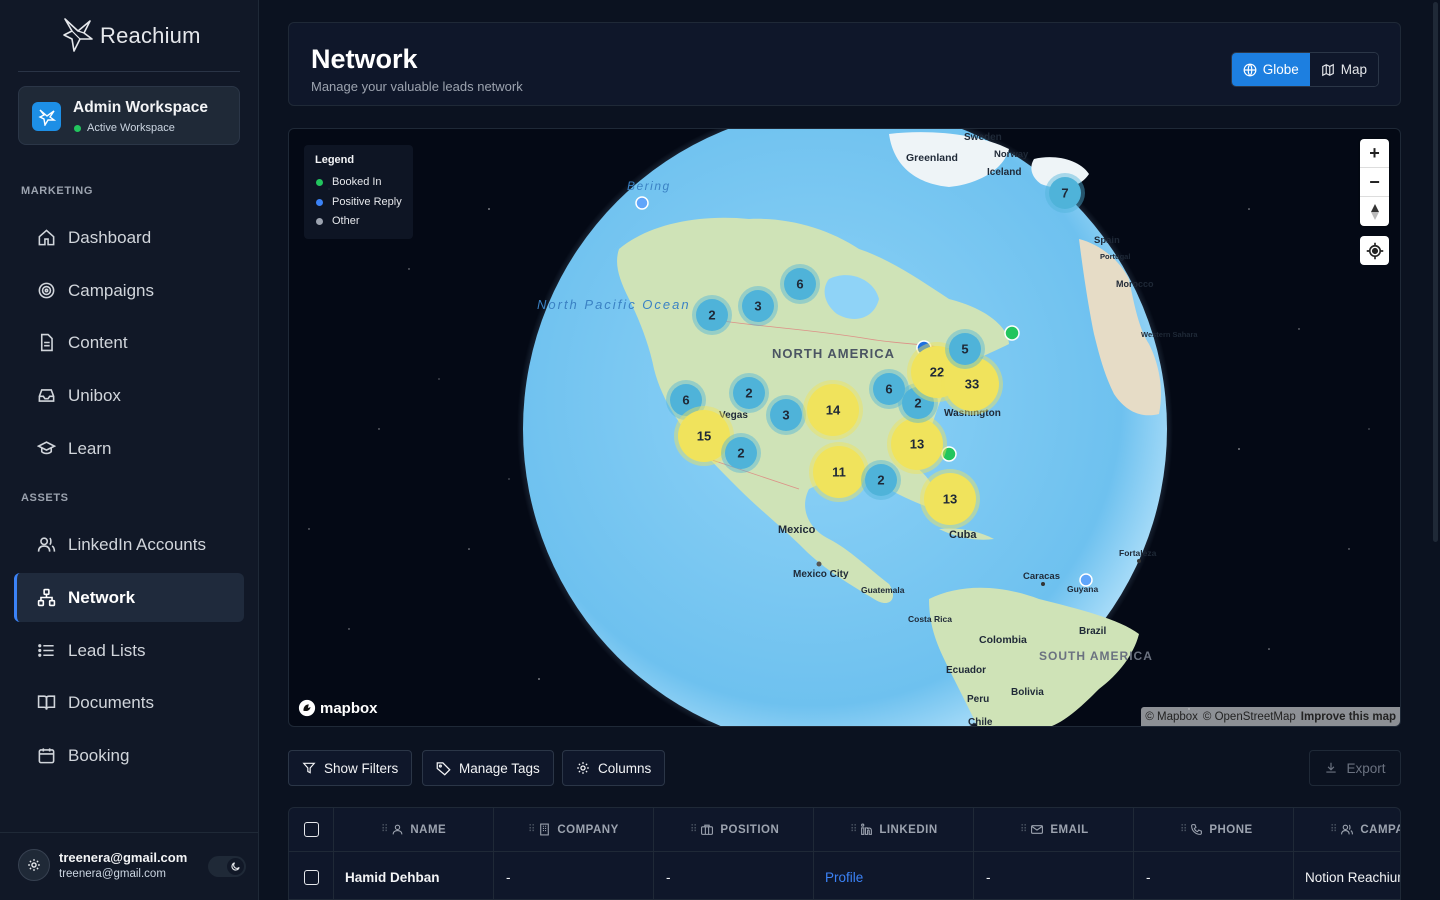 The width and height of the screenshot is (1440, 900). Describe the element at coordinates (1366, 768) in the screenshot. I see `export-label: Export` at that location.